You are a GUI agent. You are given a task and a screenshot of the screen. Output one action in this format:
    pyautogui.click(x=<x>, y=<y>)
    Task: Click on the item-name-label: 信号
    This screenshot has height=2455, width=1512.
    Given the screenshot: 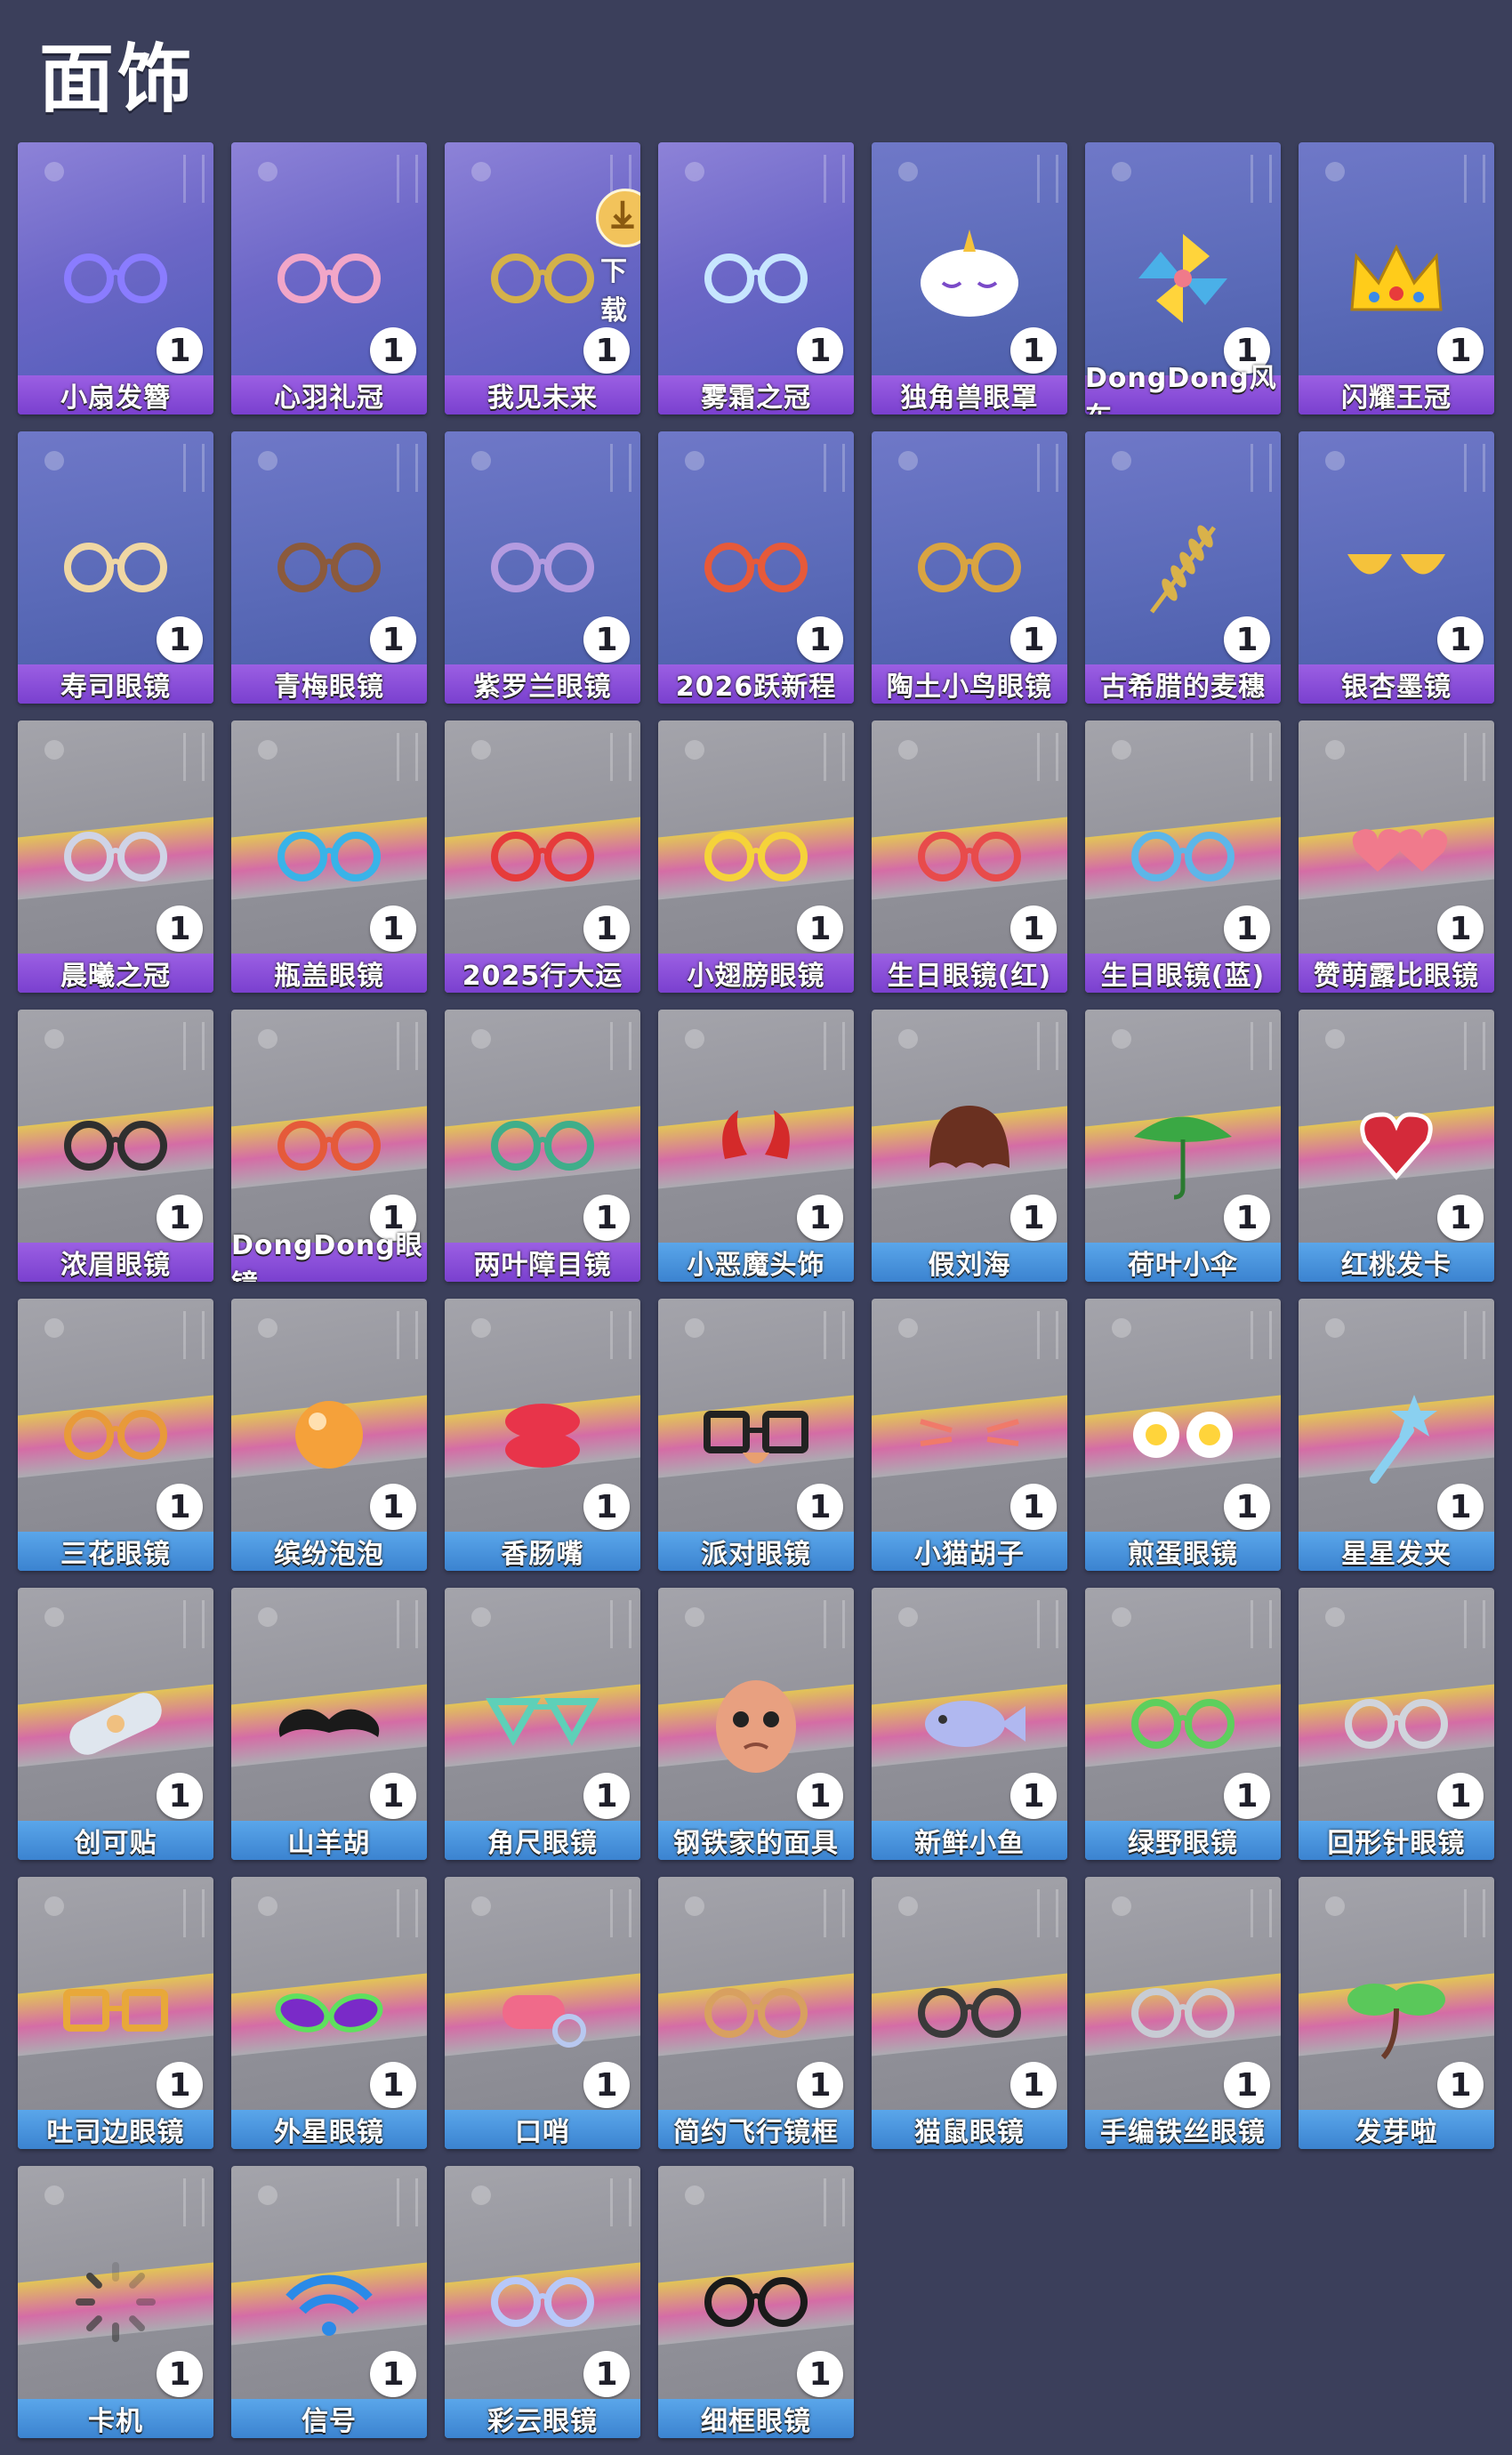 What is the action you would take?
    pyautogui.click(x=329, y=2418)
    